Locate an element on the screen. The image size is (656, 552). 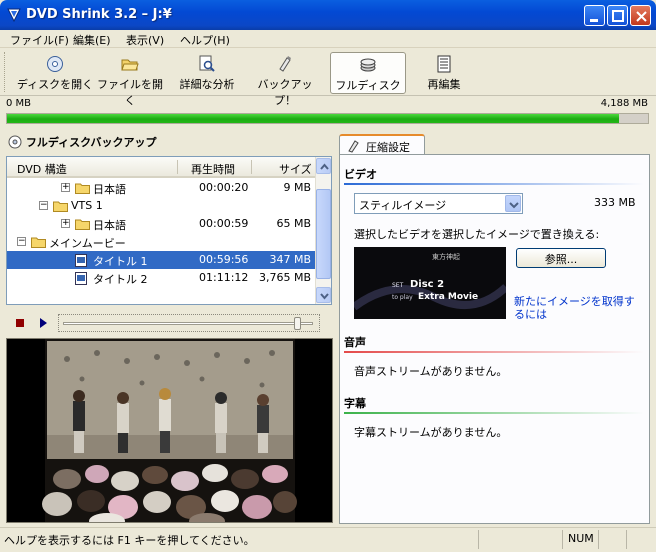
subtitle-status-text: 字幕ストリームがありません。 is located at coordinates (431, 432).